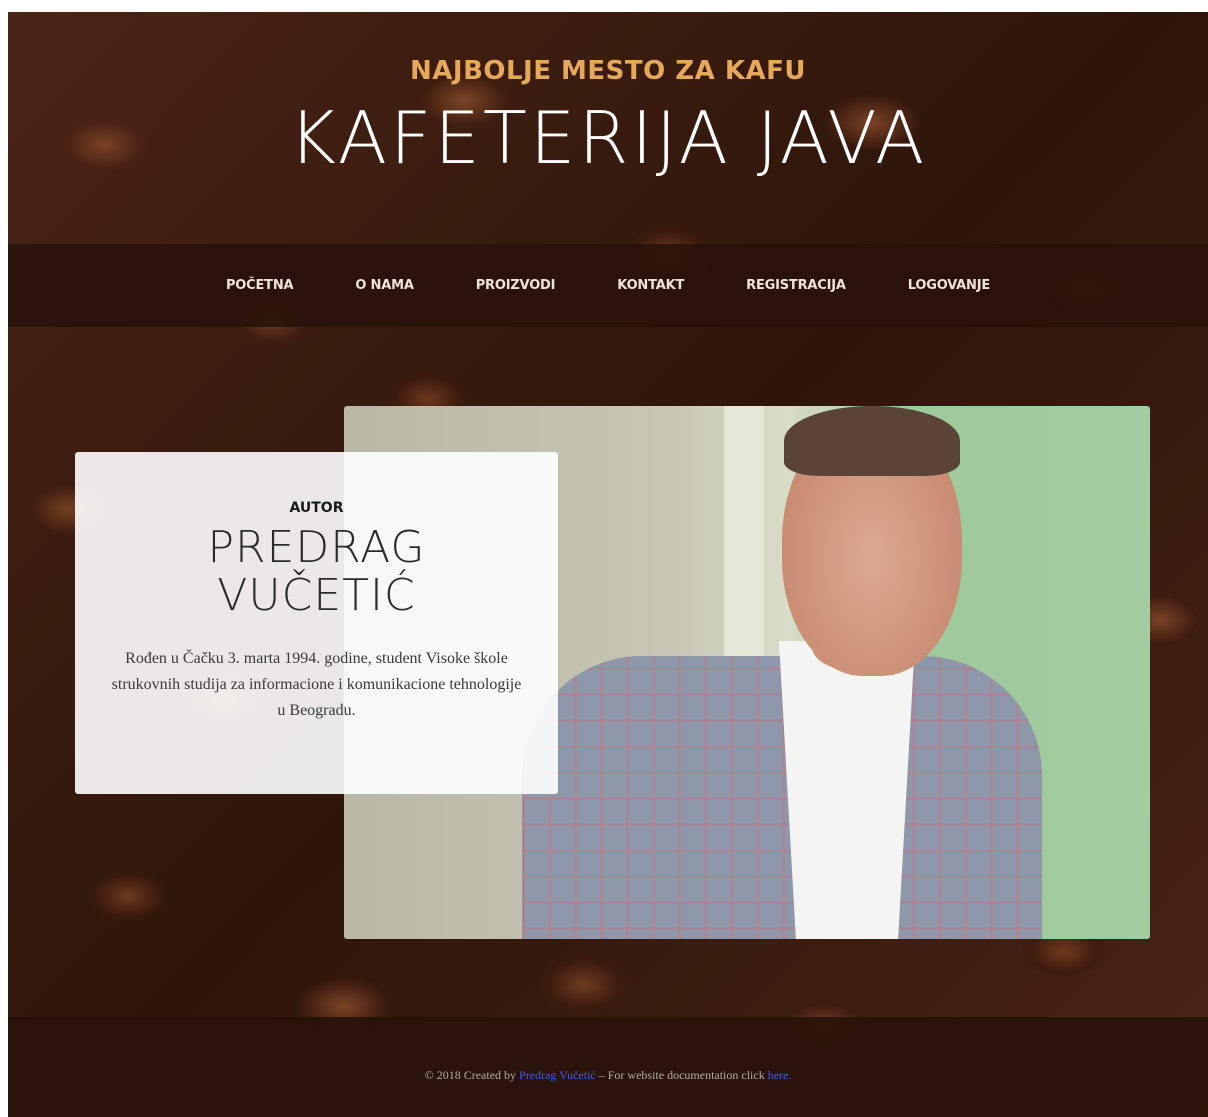 The width and height of the screenshot is (1208, 1117). Describe the element at coordinates (384, 285) in the screenshot. I see `nav-item-o-nama: O NAMA` at that location.